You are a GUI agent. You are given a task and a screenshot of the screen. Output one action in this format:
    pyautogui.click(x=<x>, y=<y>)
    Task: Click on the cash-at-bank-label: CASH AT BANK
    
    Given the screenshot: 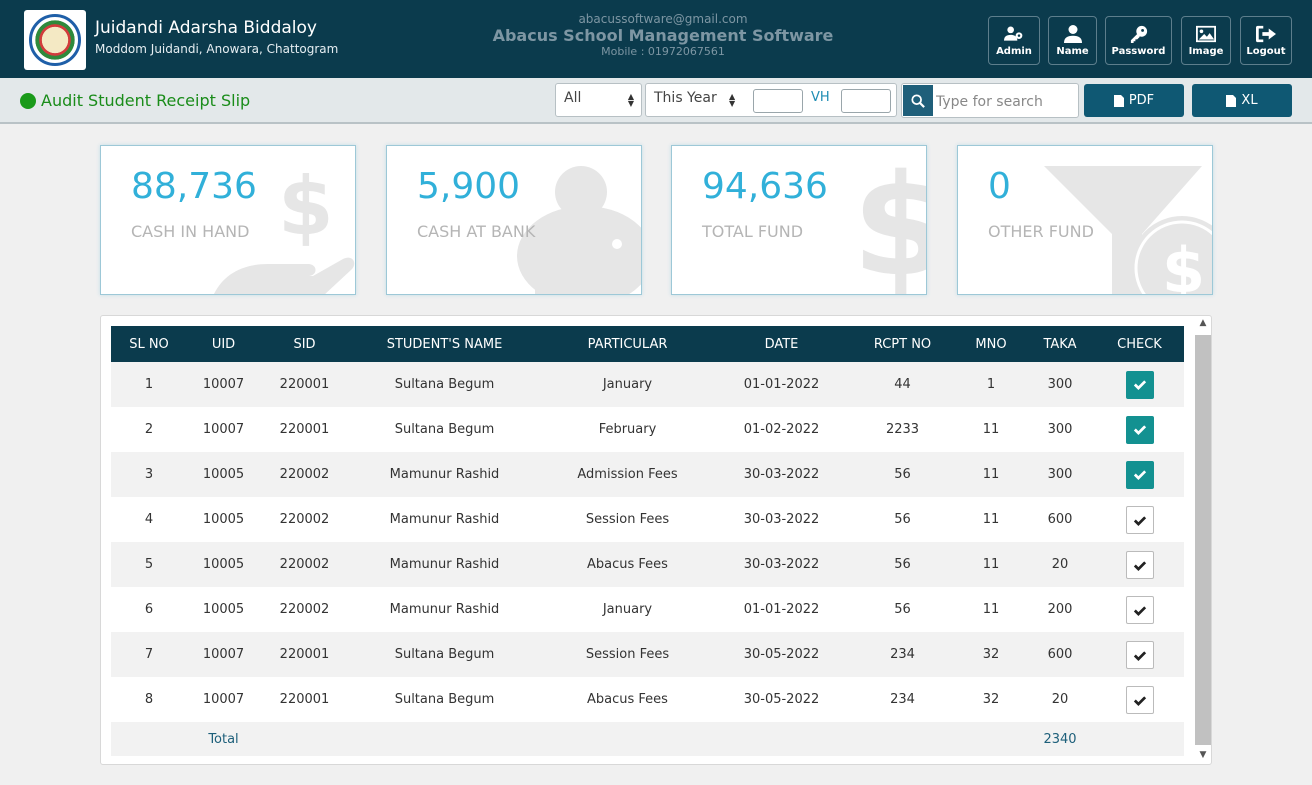 What is the action you would take?
    pyautogui.click(x=476, y=231)
    